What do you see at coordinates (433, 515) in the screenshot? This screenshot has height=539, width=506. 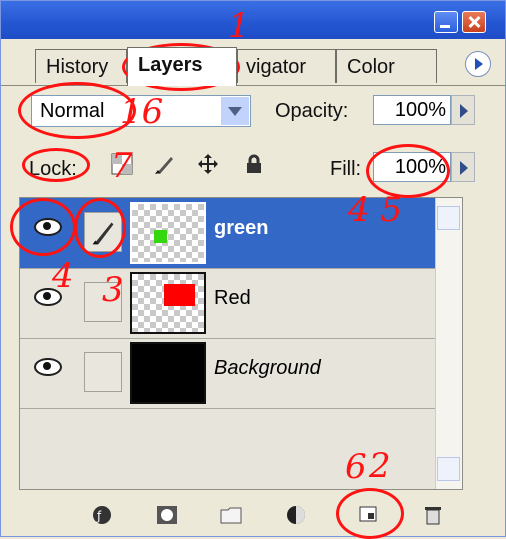 I see `trash-icon` at bounding box center [433, 515].